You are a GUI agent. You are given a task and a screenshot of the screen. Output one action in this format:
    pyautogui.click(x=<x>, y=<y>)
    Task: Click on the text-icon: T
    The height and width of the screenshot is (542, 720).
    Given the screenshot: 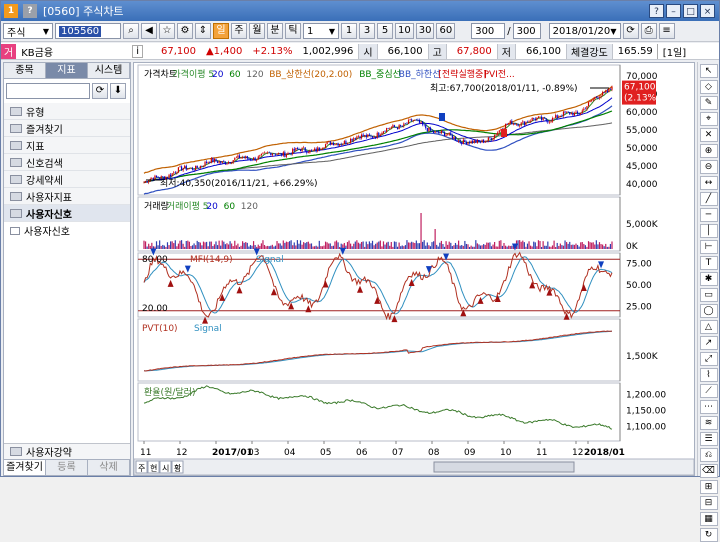 What is the action you would take?
    pyautogui.click(x=708, y=263)
    